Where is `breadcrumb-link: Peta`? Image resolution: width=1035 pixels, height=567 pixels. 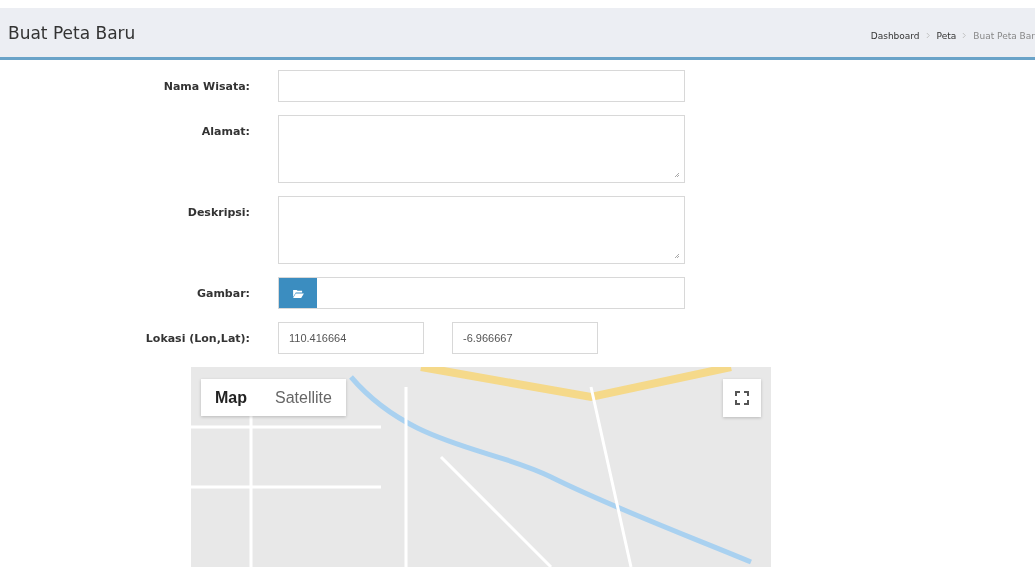
breadcrumb-link: Peta is located at coordinates (946, 35).